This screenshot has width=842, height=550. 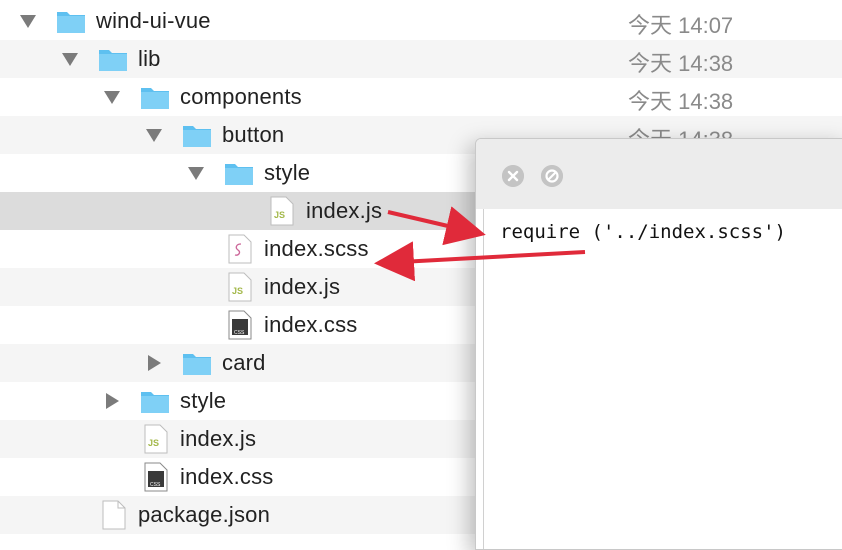 What do you see at coordinates (421, 21) in the screenshot?
I see `tree-row-wind-ui-vue: wind-ui-vue 今天 14:07` at bounding box center [421, 21].